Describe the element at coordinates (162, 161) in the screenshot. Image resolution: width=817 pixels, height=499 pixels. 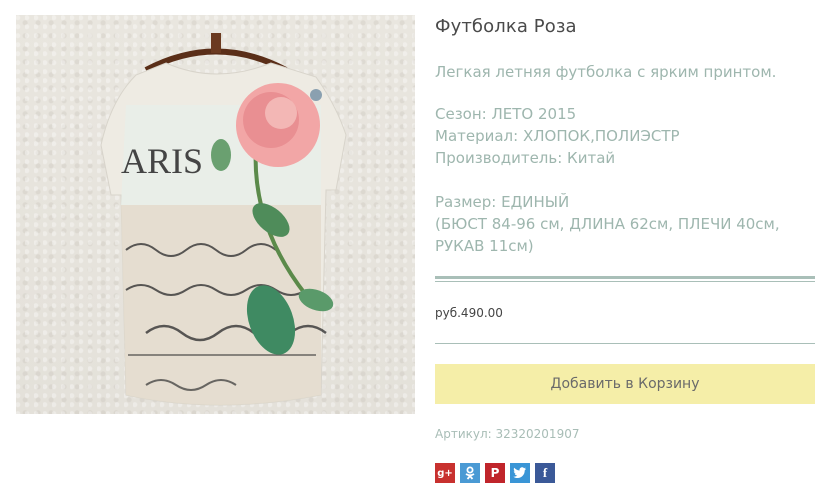
I see `print-text: ARIS` at that location.